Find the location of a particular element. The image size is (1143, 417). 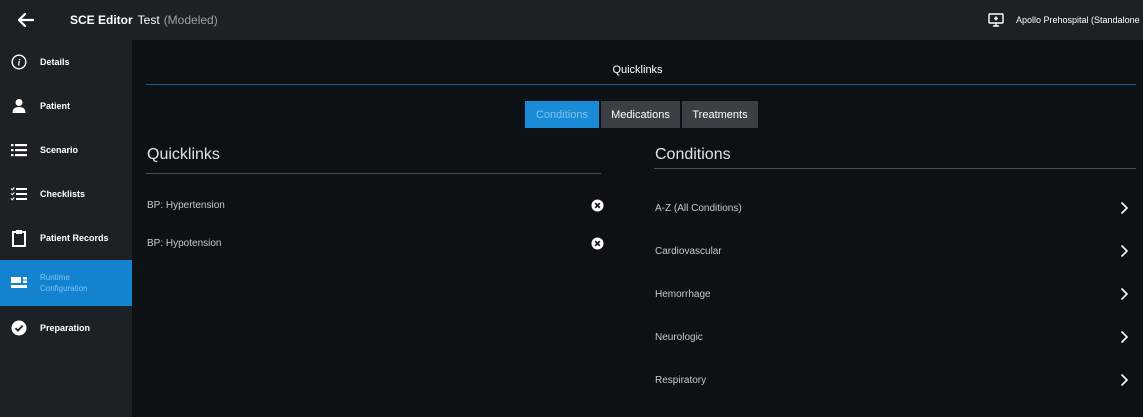

list-item: BP: Hypotension is located at coordinates (375, 243).